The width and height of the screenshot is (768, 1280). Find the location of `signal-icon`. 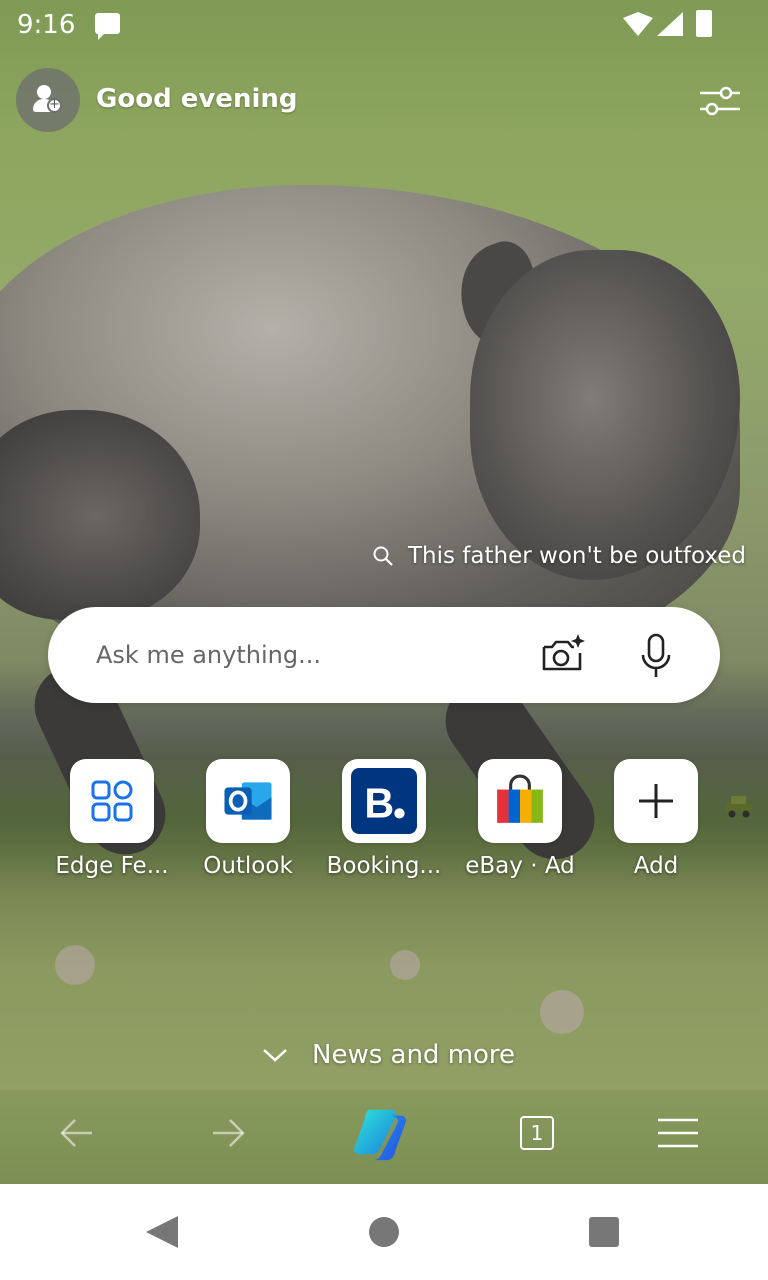

signal-icon is located at coordinates (670, 24).